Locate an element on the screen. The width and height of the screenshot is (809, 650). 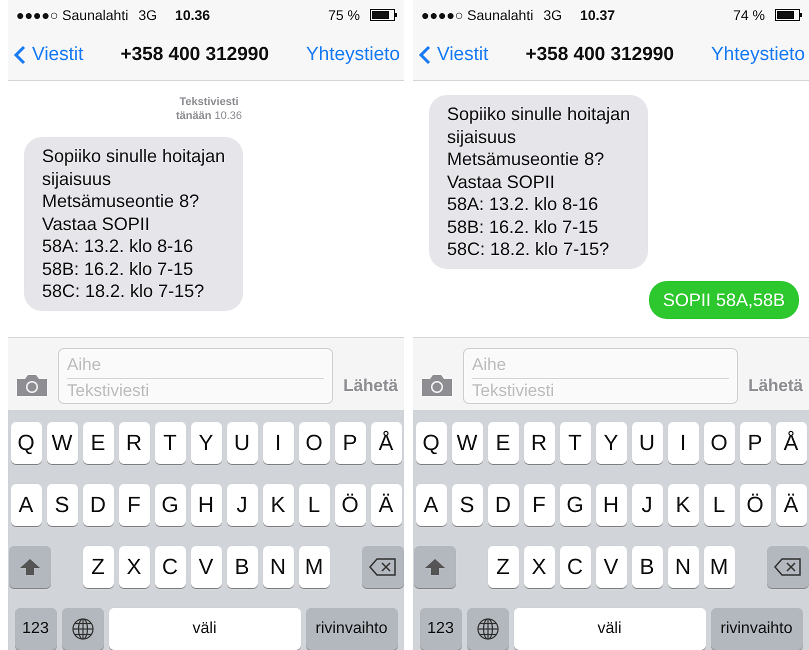
clock-time: 10.37 is located at coordinates (598, 15).